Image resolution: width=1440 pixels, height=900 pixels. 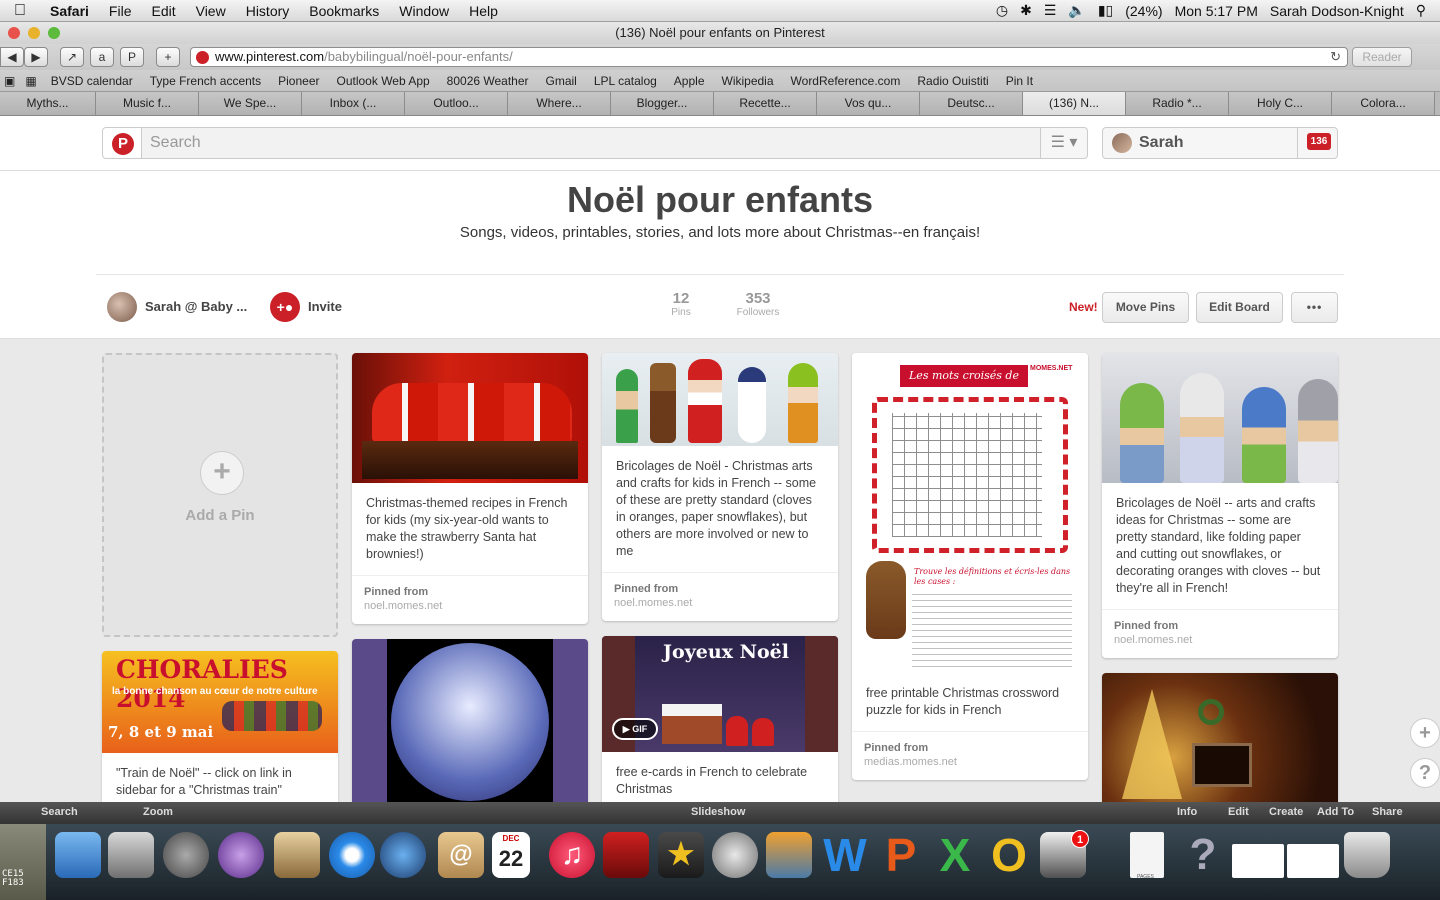 I want to click on bluetooth-icon: ✱, so click(x=1026, y=10).